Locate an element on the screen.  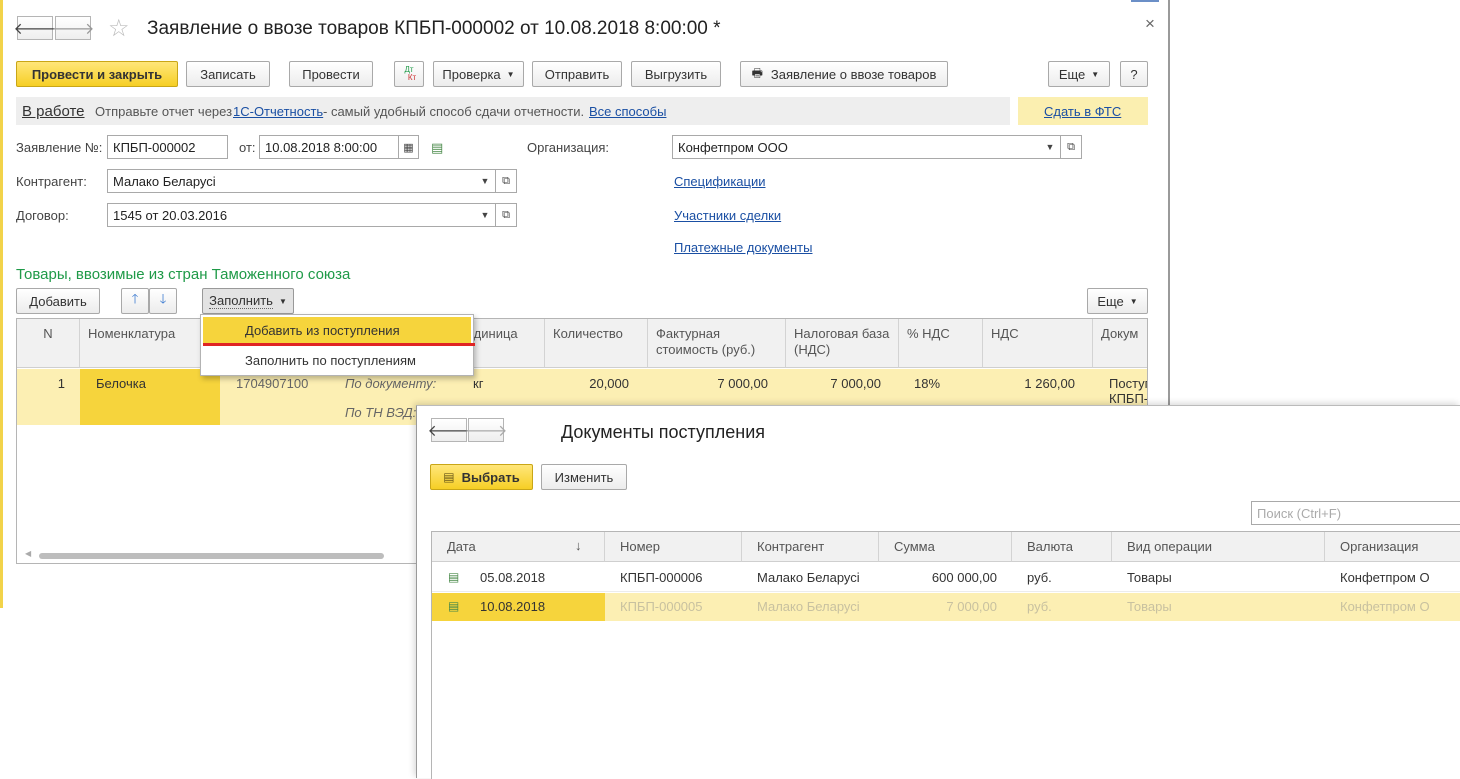
check-dropdown-button: Проверка ▼ is located at coordinates (478, 74).